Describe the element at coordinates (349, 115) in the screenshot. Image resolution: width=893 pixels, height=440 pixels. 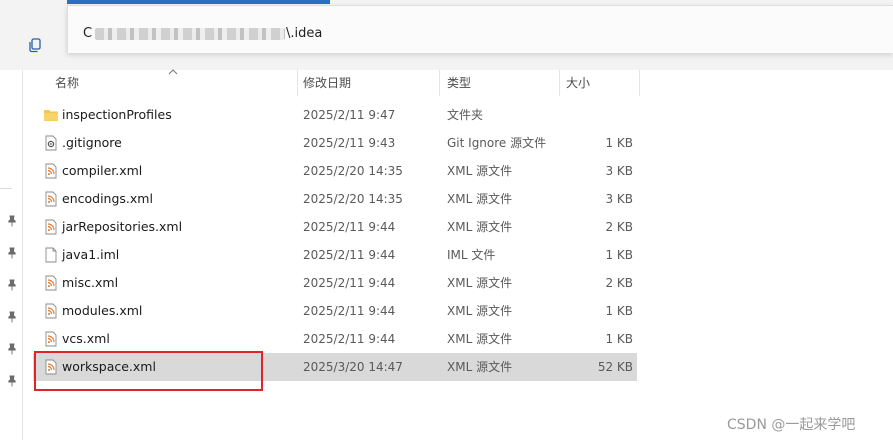
I see `file-modified: 2025/2/11 9:47` at that location.